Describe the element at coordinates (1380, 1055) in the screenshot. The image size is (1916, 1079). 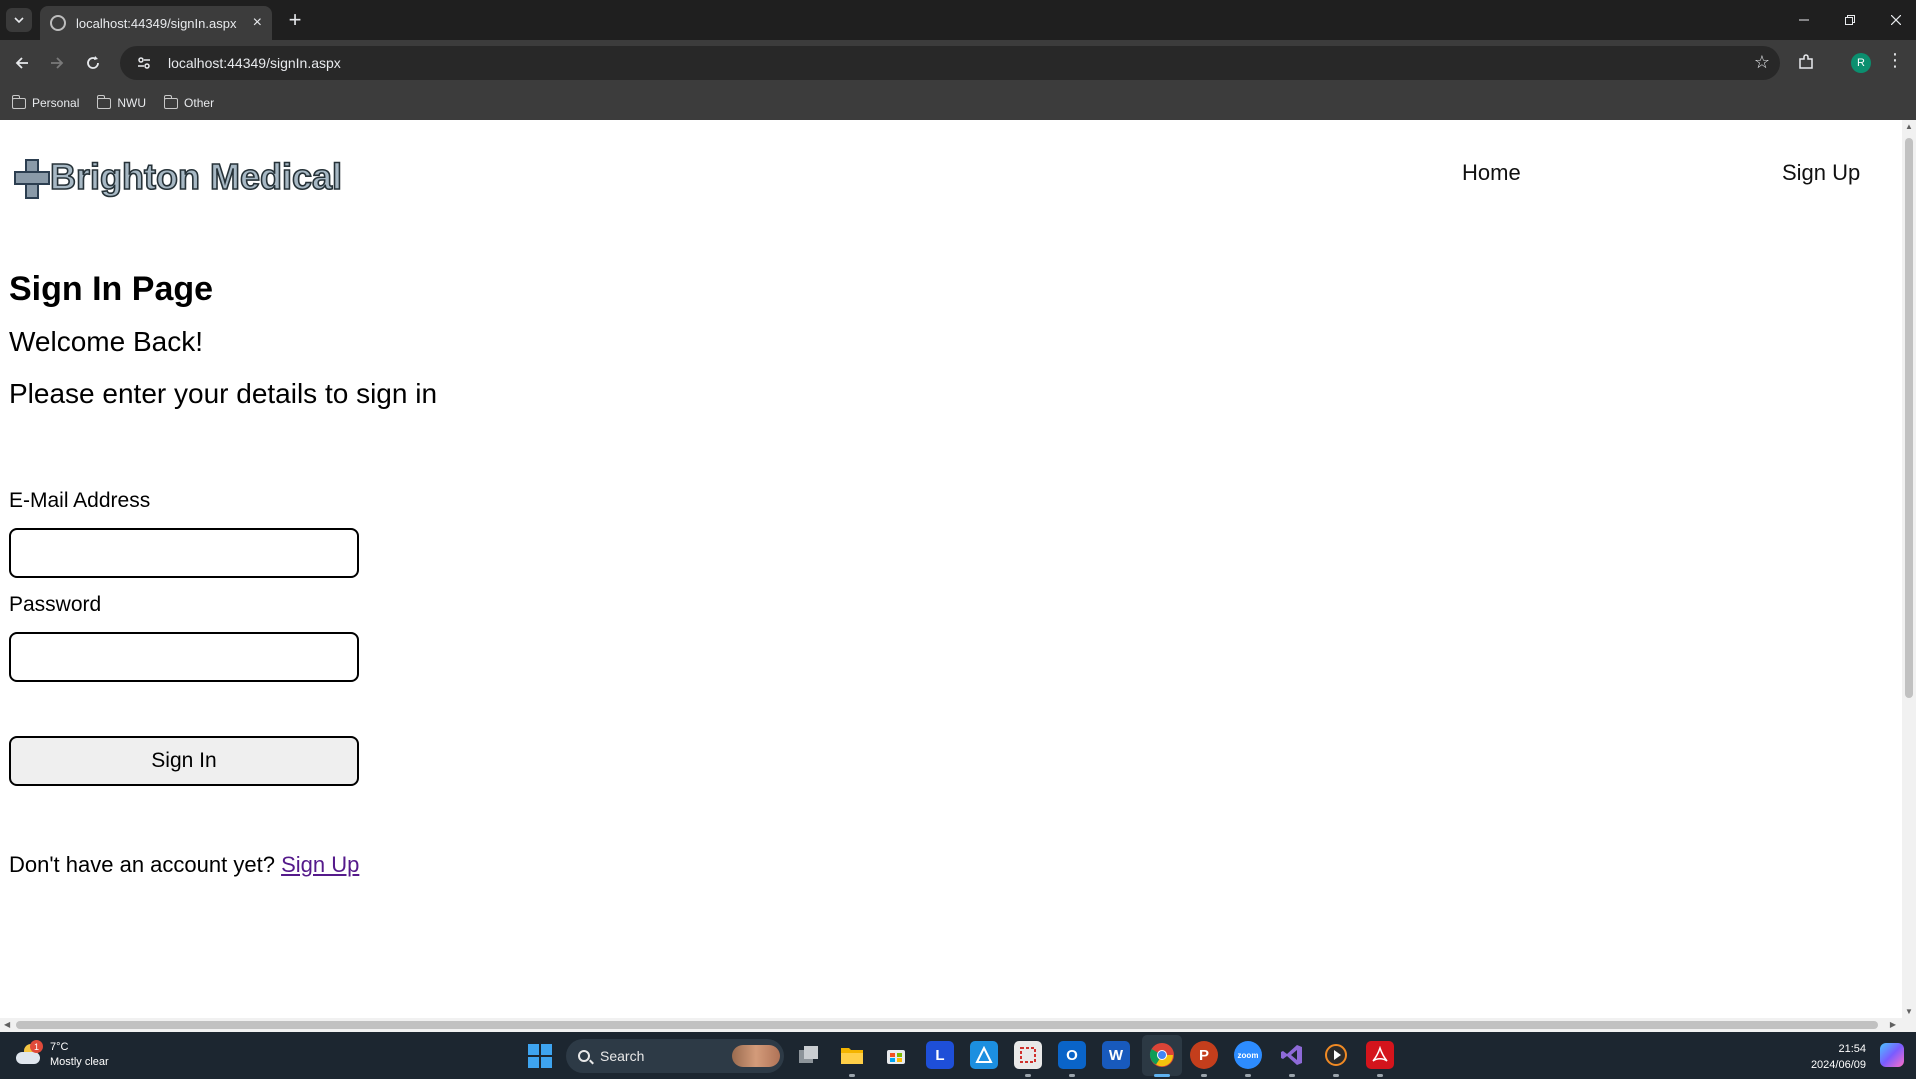
I see `acrobat-icon` at that location.